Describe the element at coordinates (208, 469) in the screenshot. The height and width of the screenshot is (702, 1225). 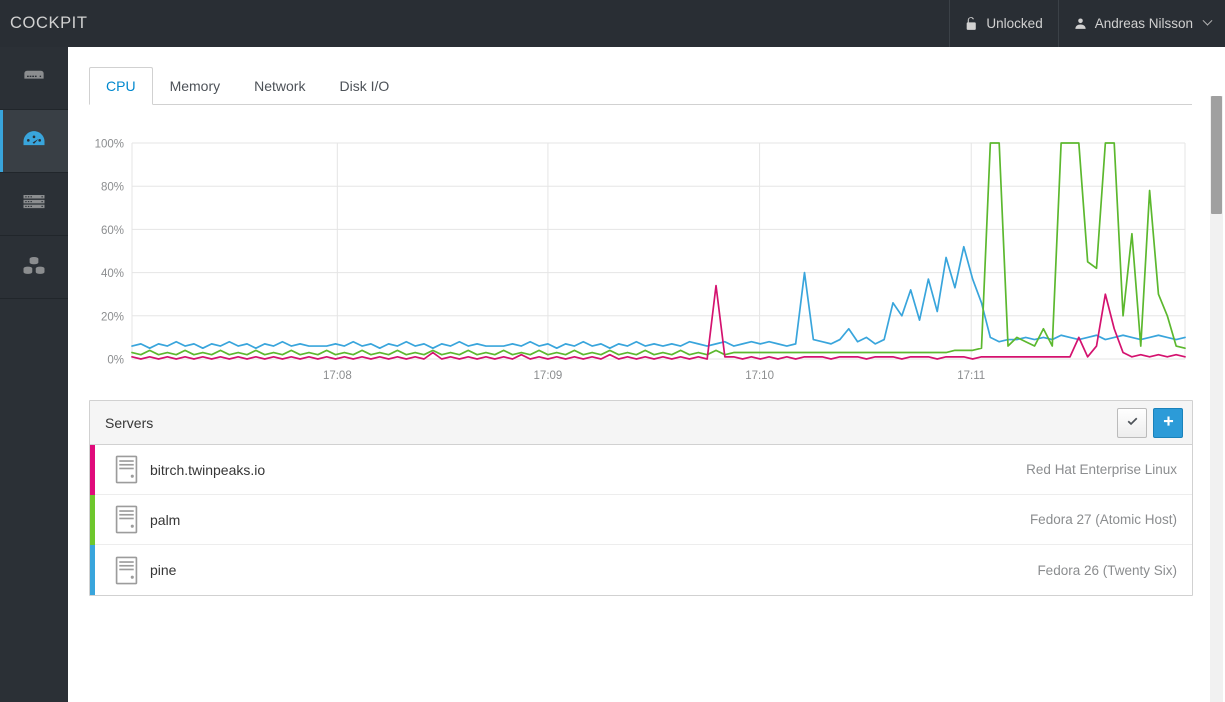
I see `server-name: bitrch.twinpeaks.io` at that location.